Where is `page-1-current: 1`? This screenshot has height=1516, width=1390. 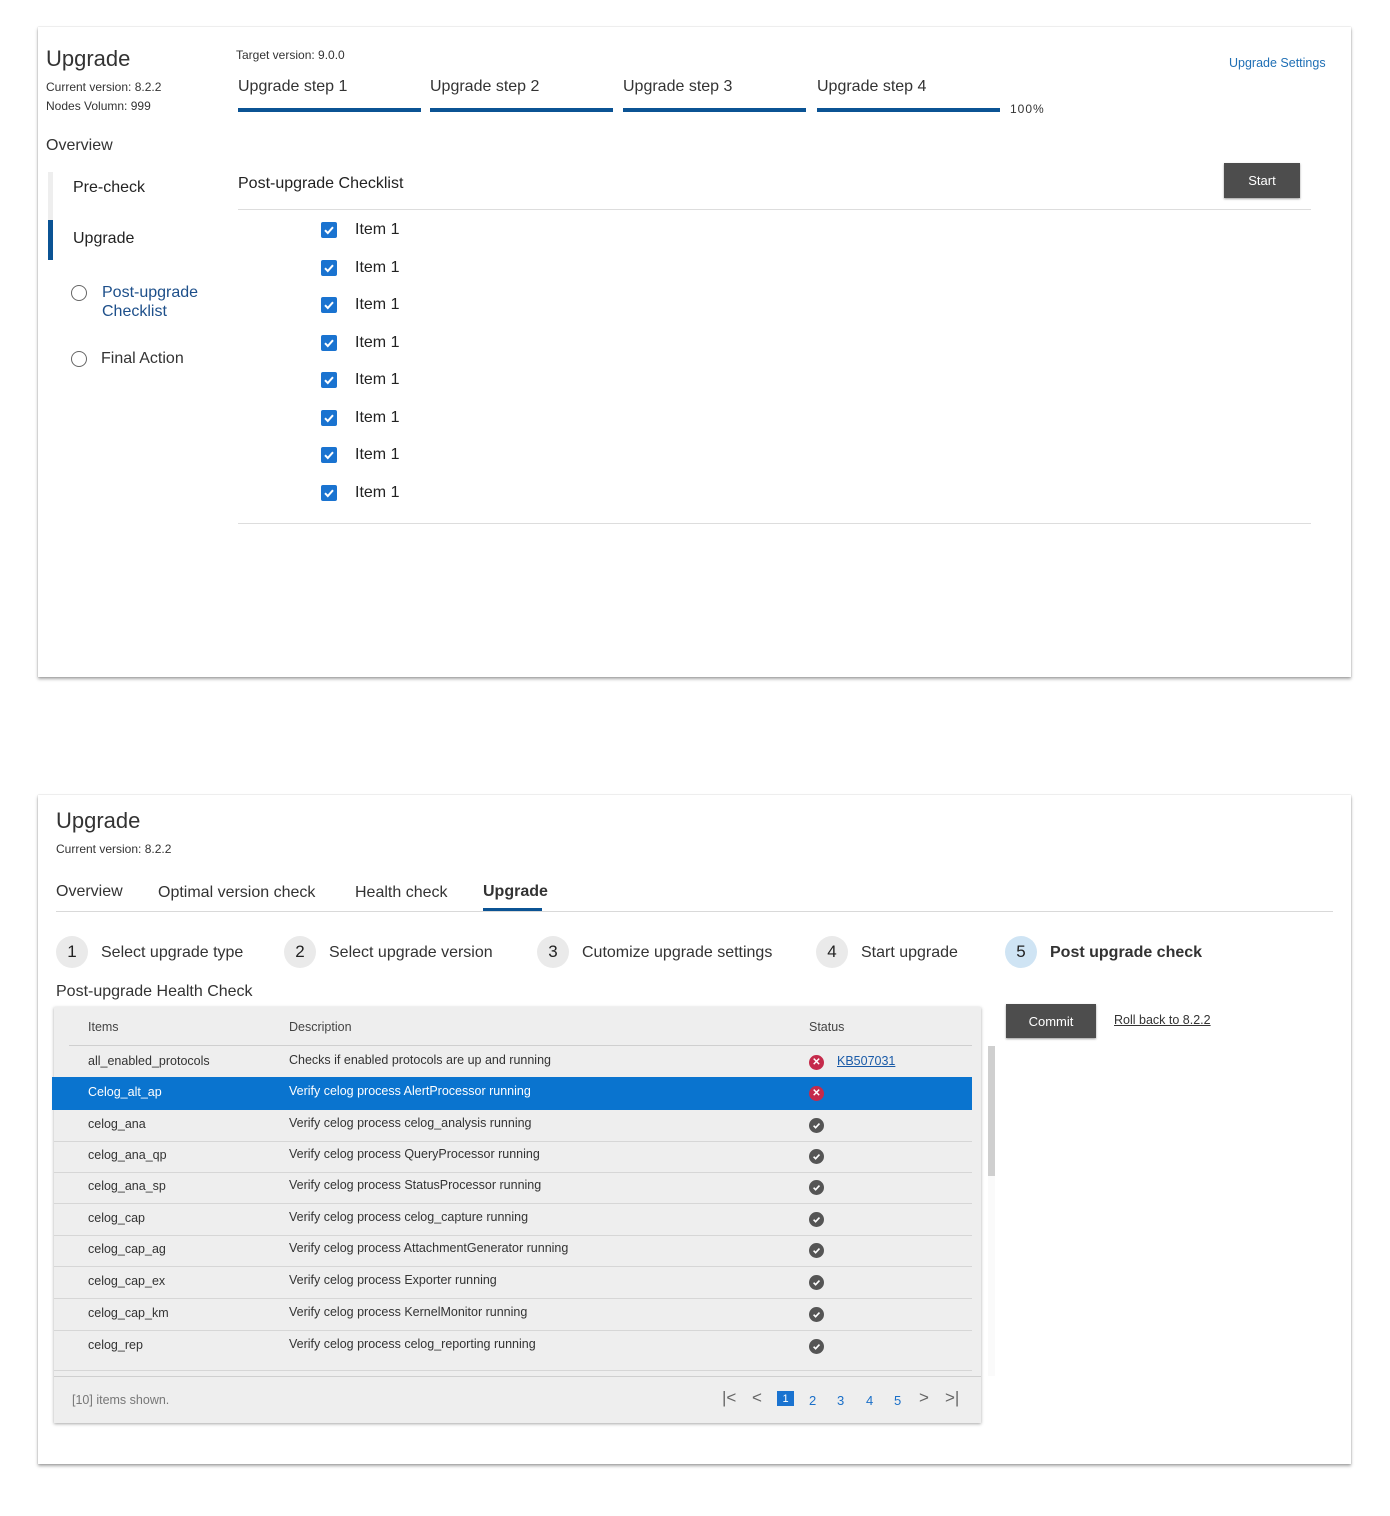
page-1-current: 1 is located at coordinates (785, 1398).